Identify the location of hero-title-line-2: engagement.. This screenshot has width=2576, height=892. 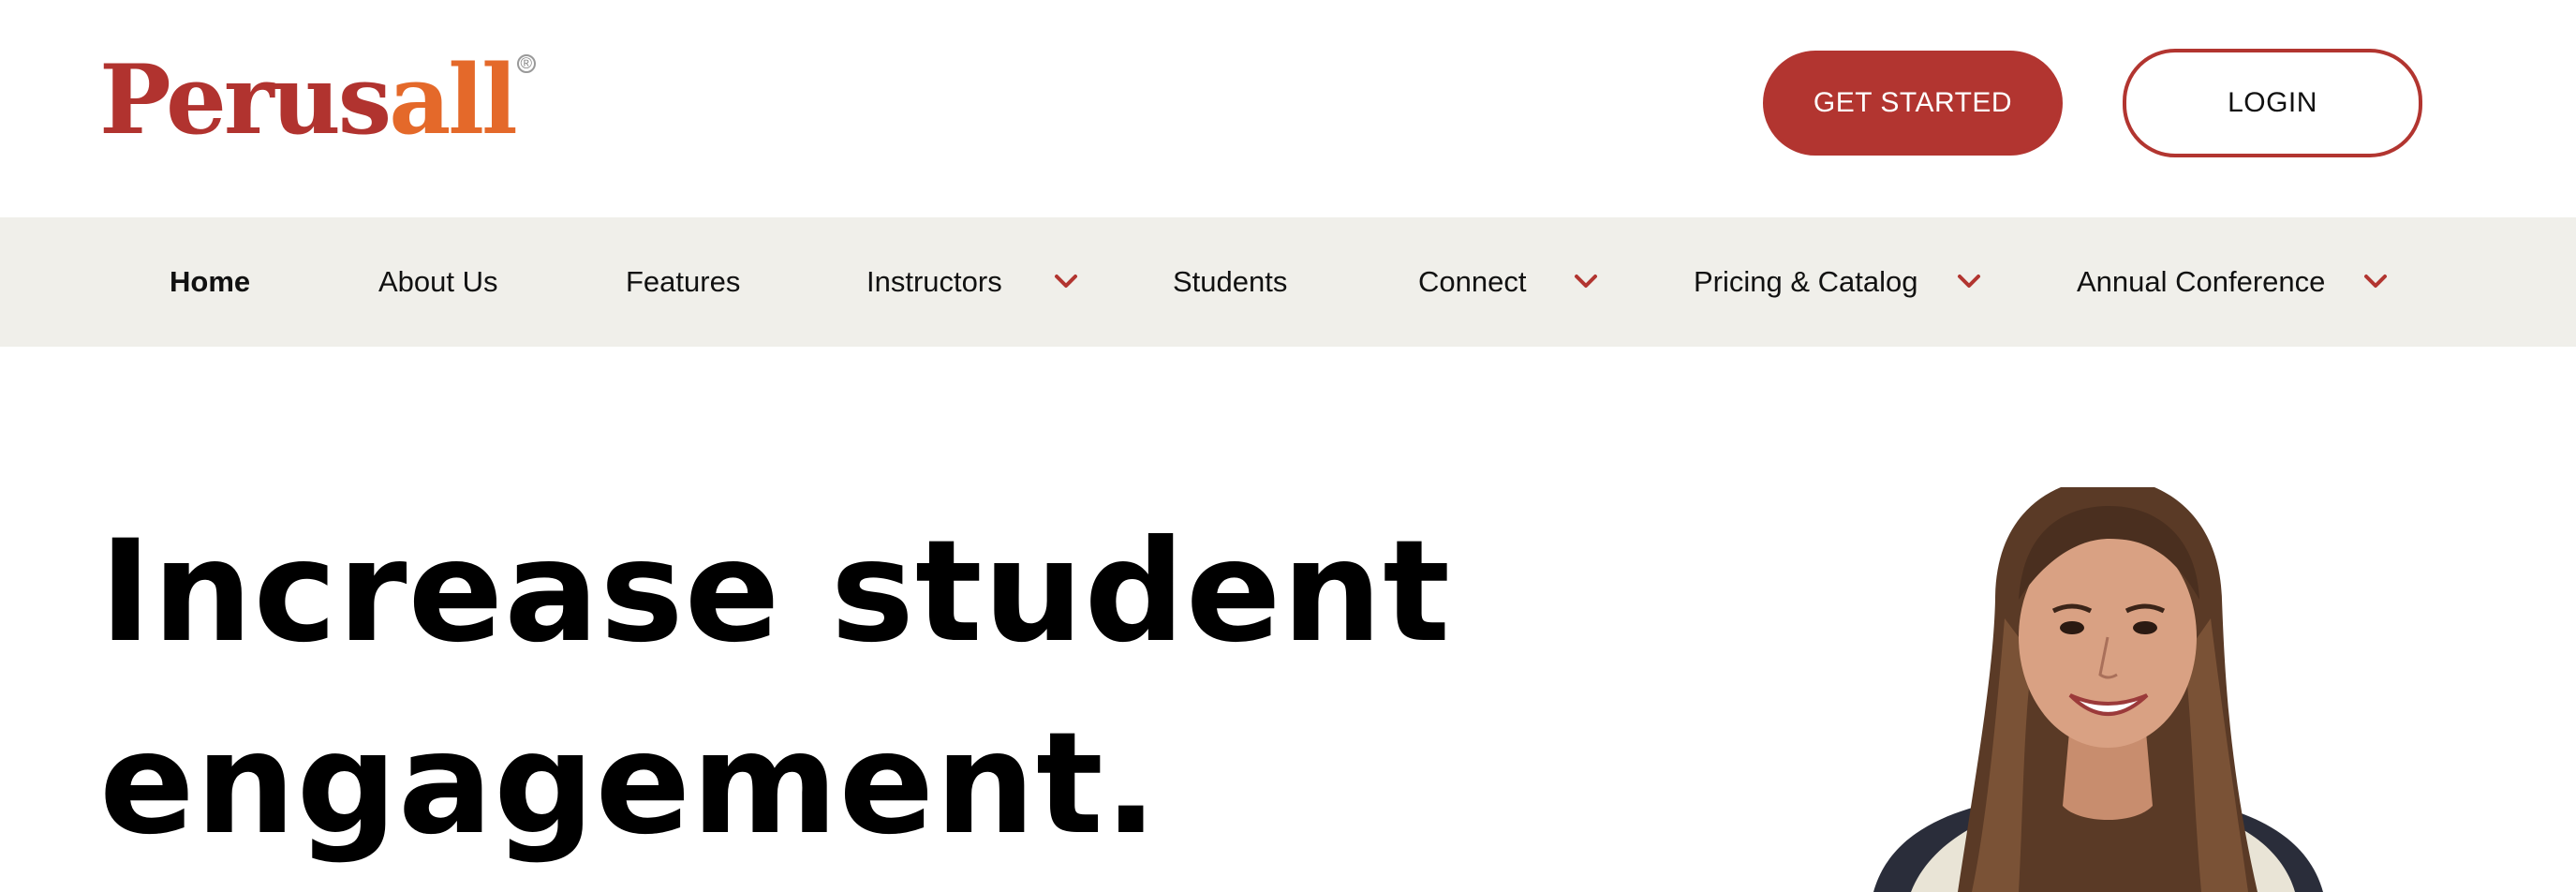
(629, 784).